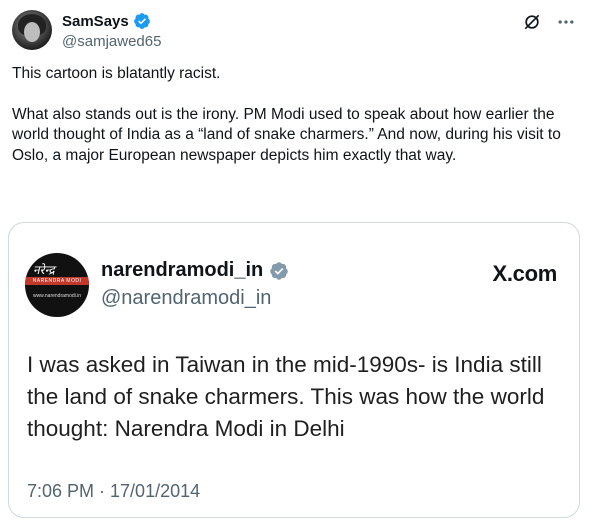  Describe the element at coordinates (57, 296) in the screenshot. I see `avatar-url-text: www.narendramodi.in` at that location.